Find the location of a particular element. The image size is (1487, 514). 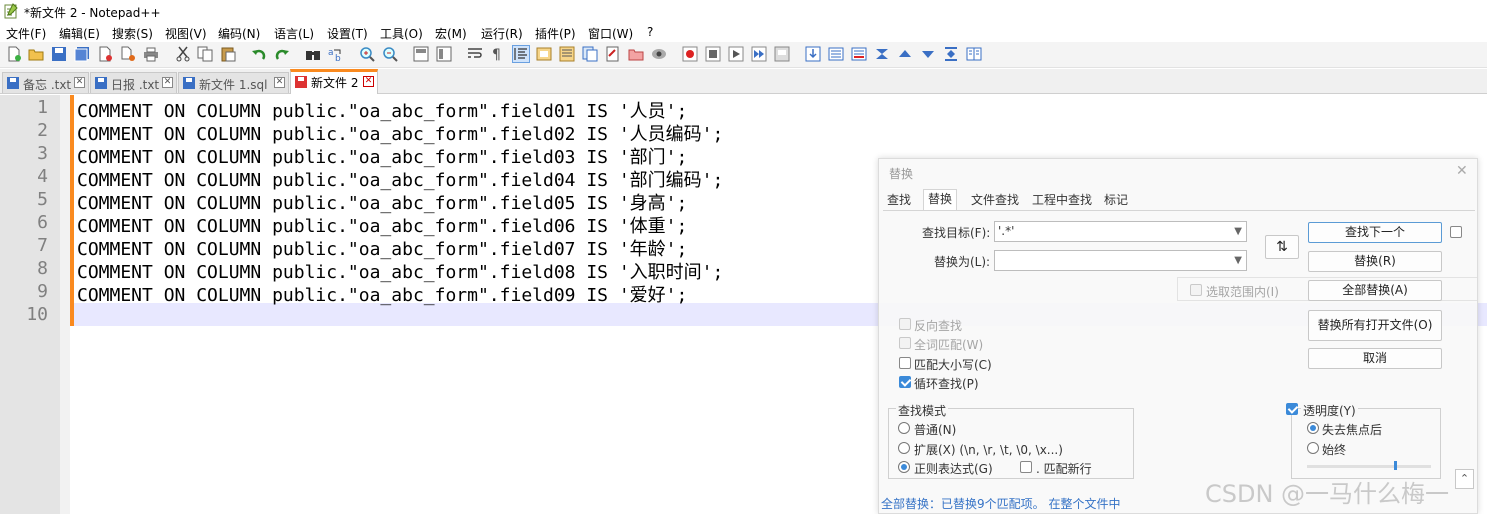

menu-run: 运行(R) is located at coordinates (502, 33).